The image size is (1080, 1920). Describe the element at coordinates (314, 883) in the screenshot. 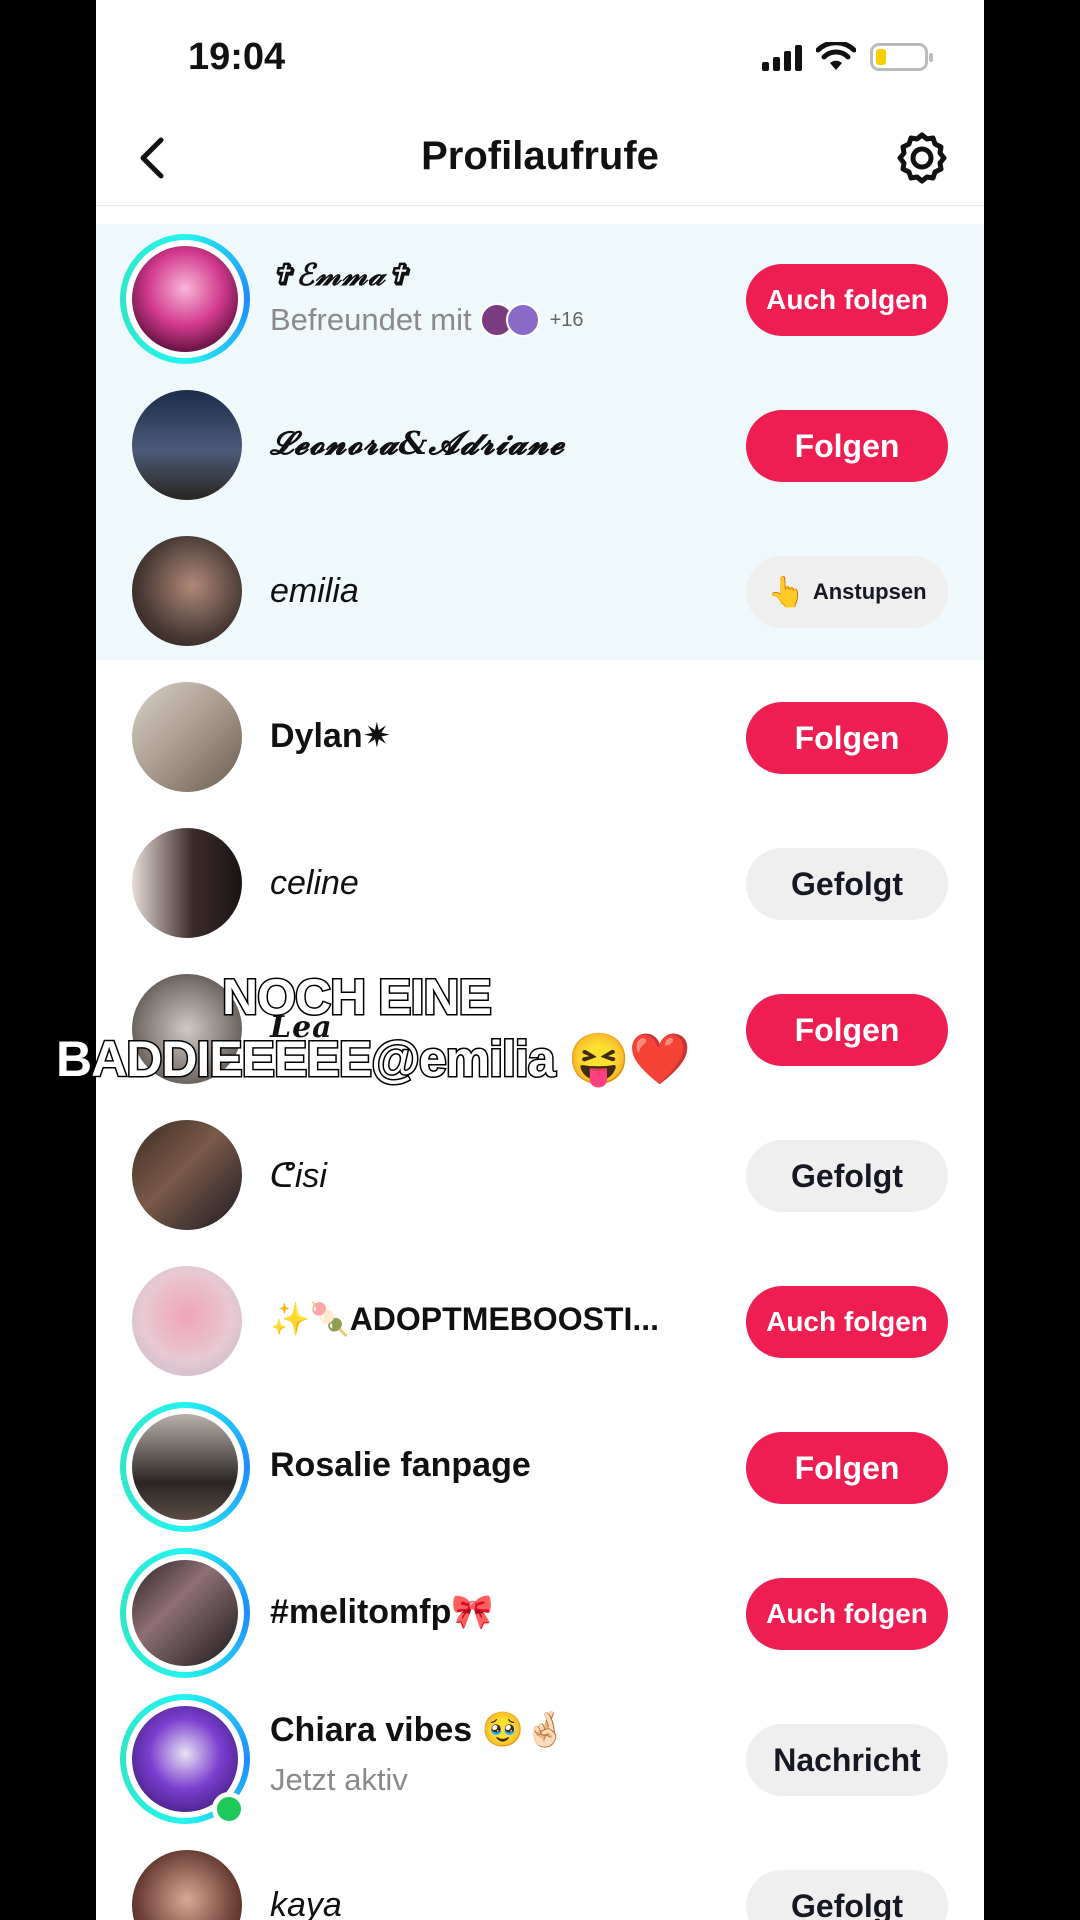

I see `user-name: celine` at that location.